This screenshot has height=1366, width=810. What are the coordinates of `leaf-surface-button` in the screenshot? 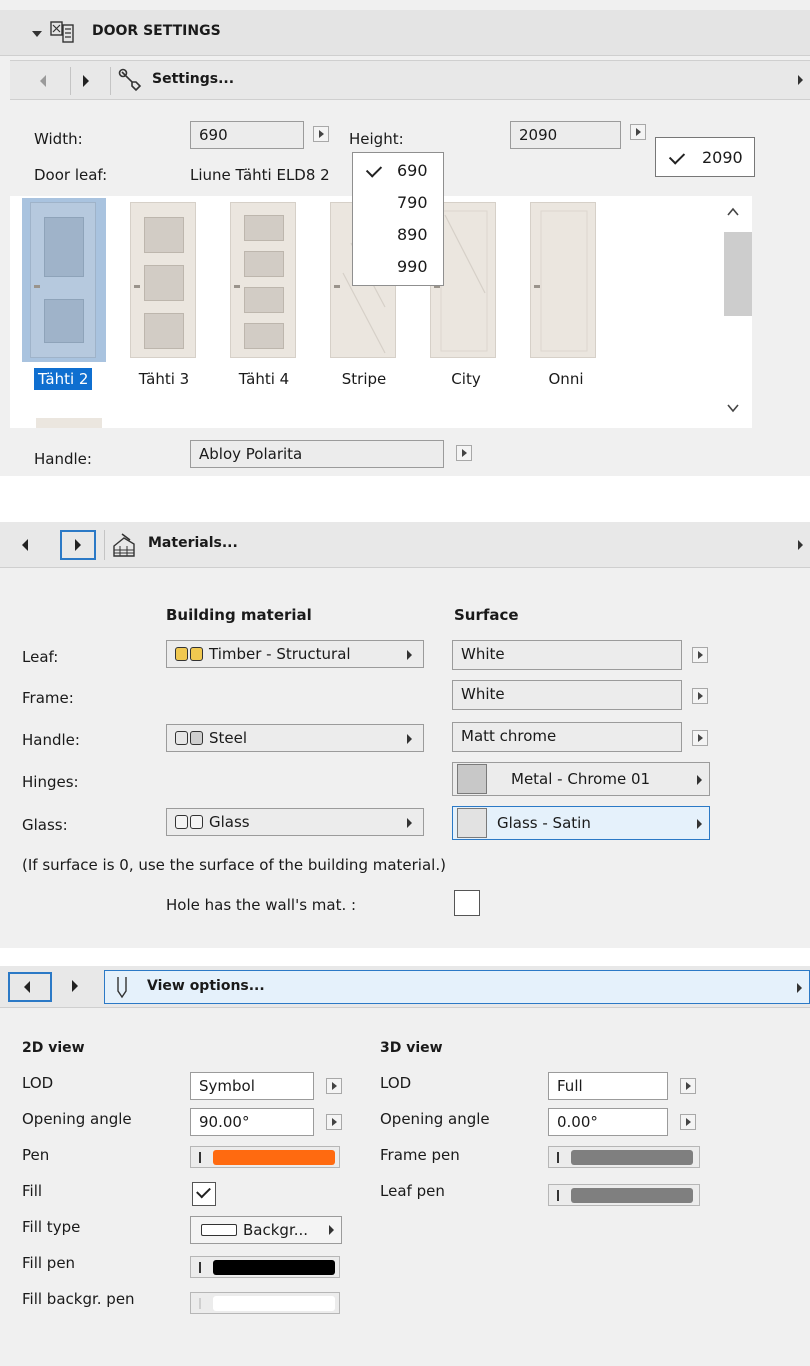 It's located at (700, 655).